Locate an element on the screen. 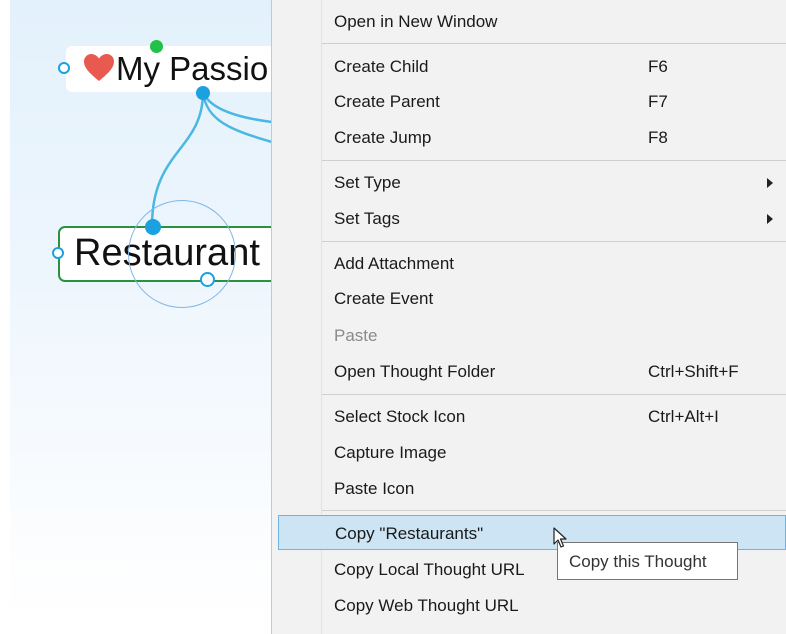 Image resolution: width=786 pixels, height=634 pixels. menu-item-label: Copy "Restaurants" is located at coordinates (409, 533).